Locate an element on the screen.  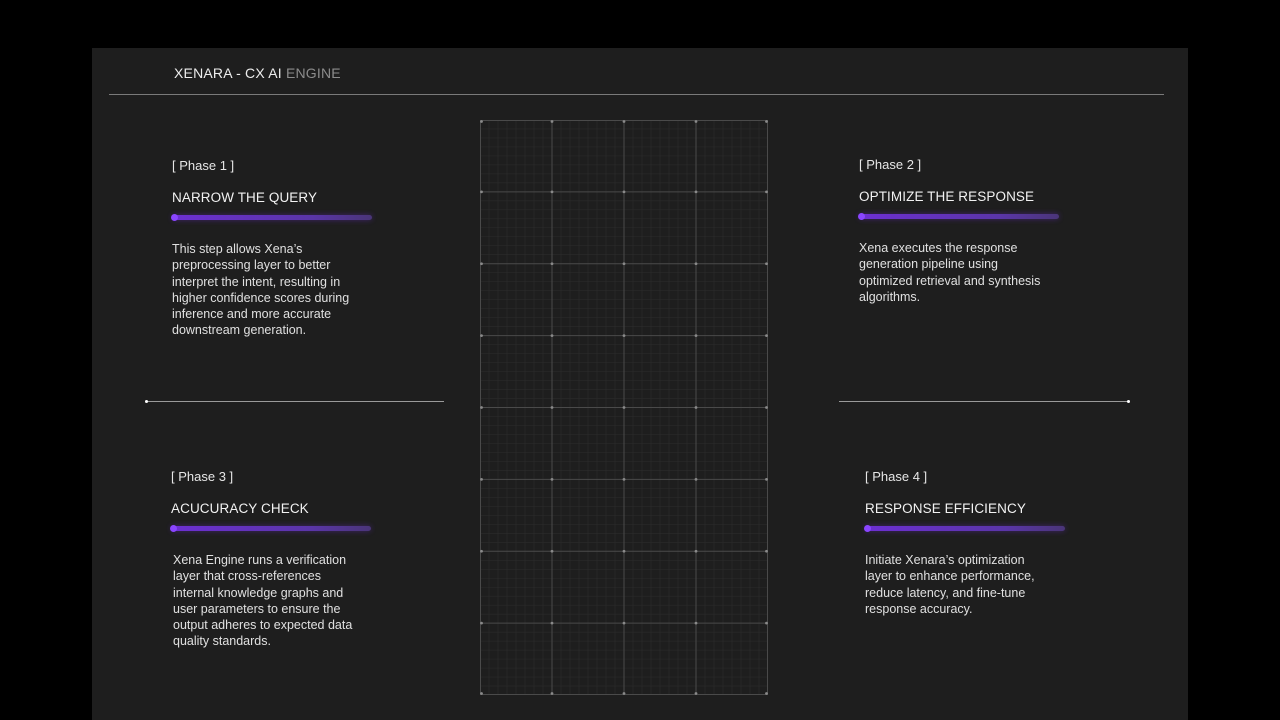
phase-1-progress-dot is located at coordinates (174, 217).